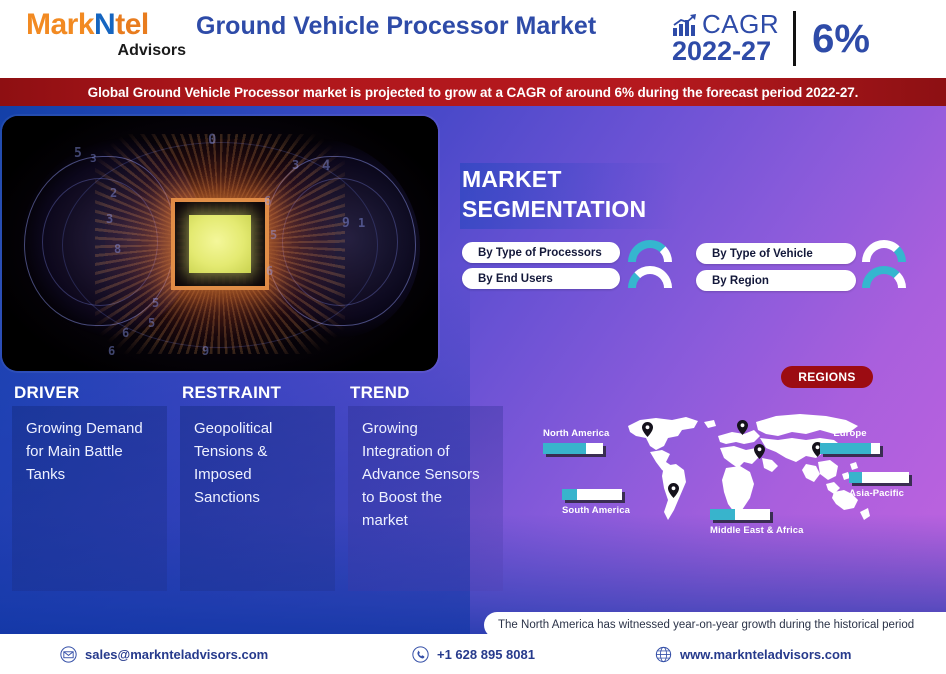 The image size is (946, 674). What do you see at coordinates (650, 277) in the screenshot?
I see `arc-bottom-left` at bounding box center [650, 277].